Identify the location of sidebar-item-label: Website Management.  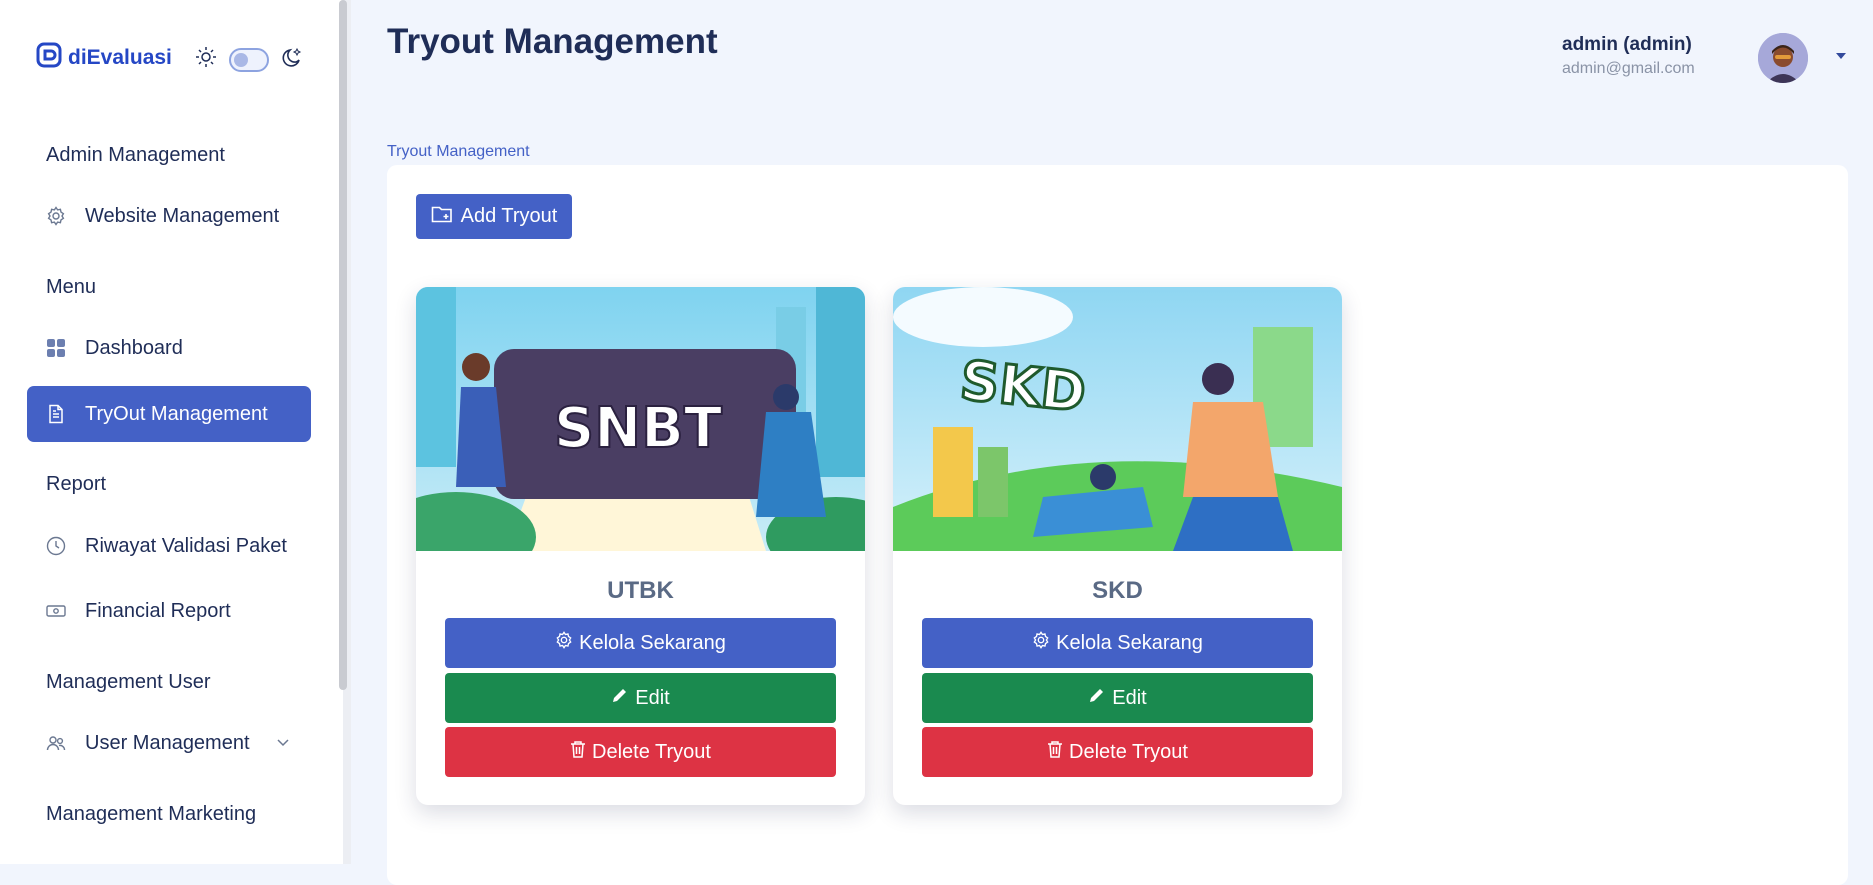
(182, 215).